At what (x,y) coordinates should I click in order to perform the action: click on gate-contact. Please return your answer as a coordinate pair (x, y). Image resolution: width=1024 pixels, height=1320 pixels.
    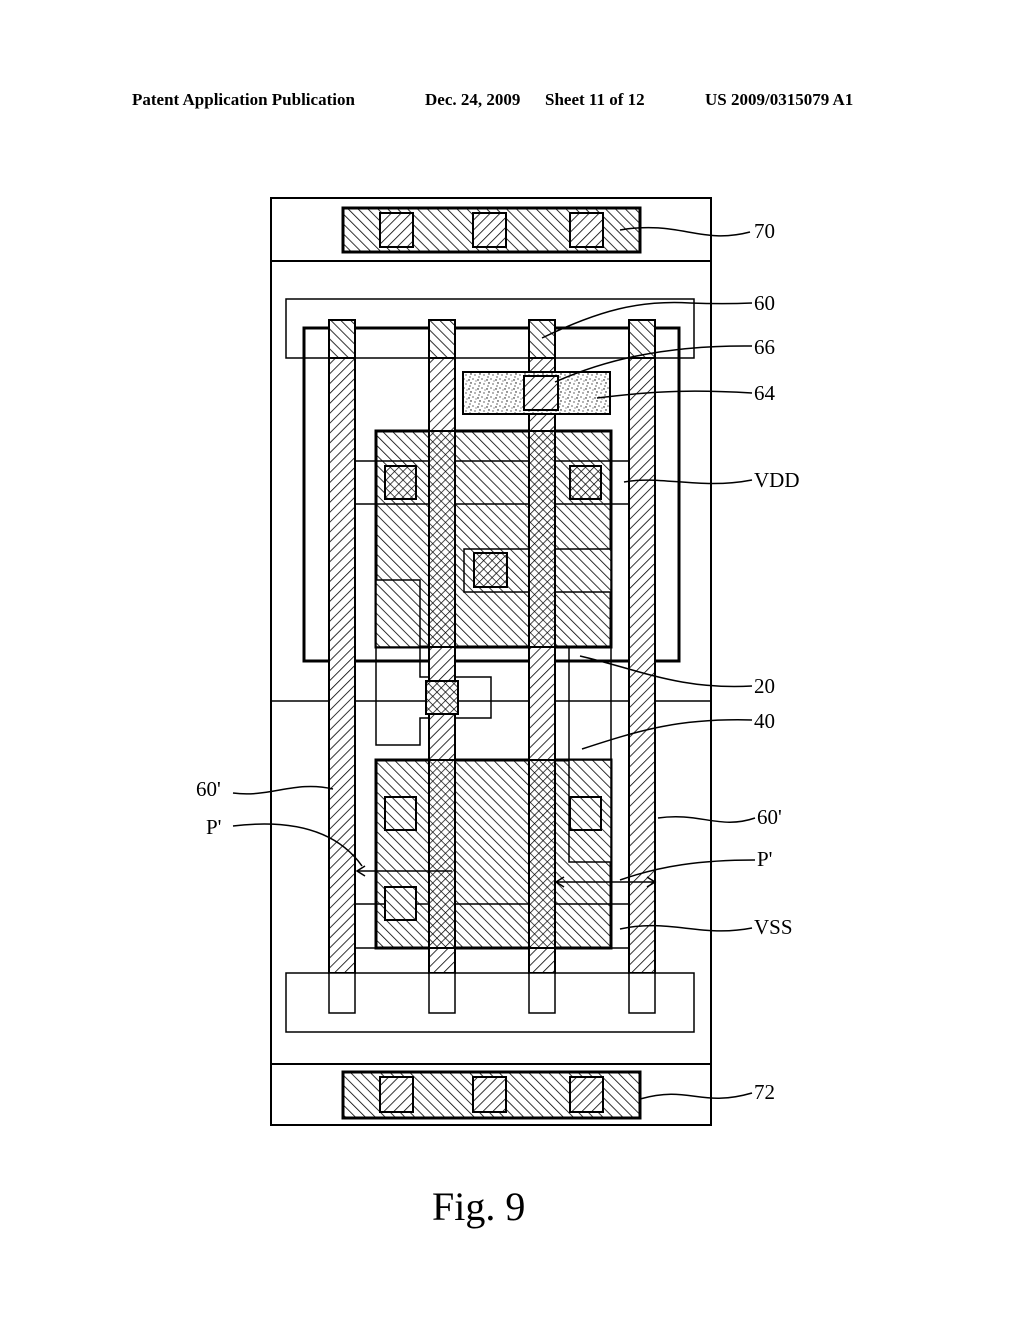
    Looking at the image, I should click on (442, 697).